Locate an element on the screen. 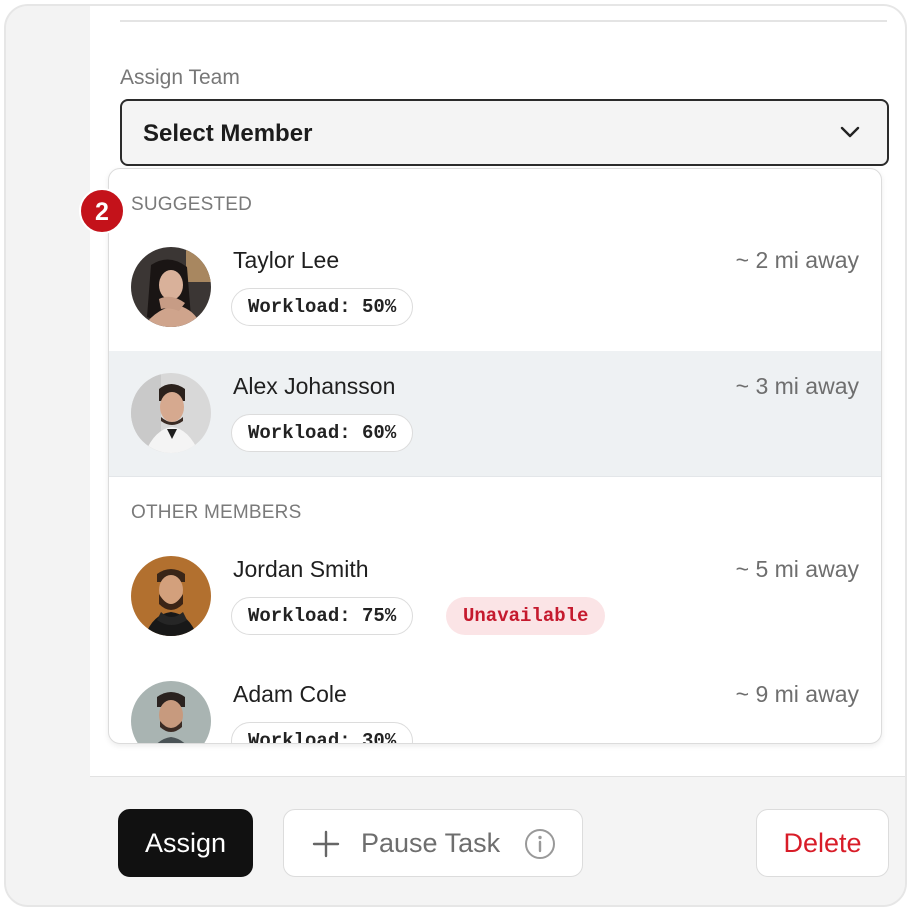 Image resolution: width=912 pixels, height=912 pixels. unavailable-badge: Unavailable is located at coordinates (526, 616).